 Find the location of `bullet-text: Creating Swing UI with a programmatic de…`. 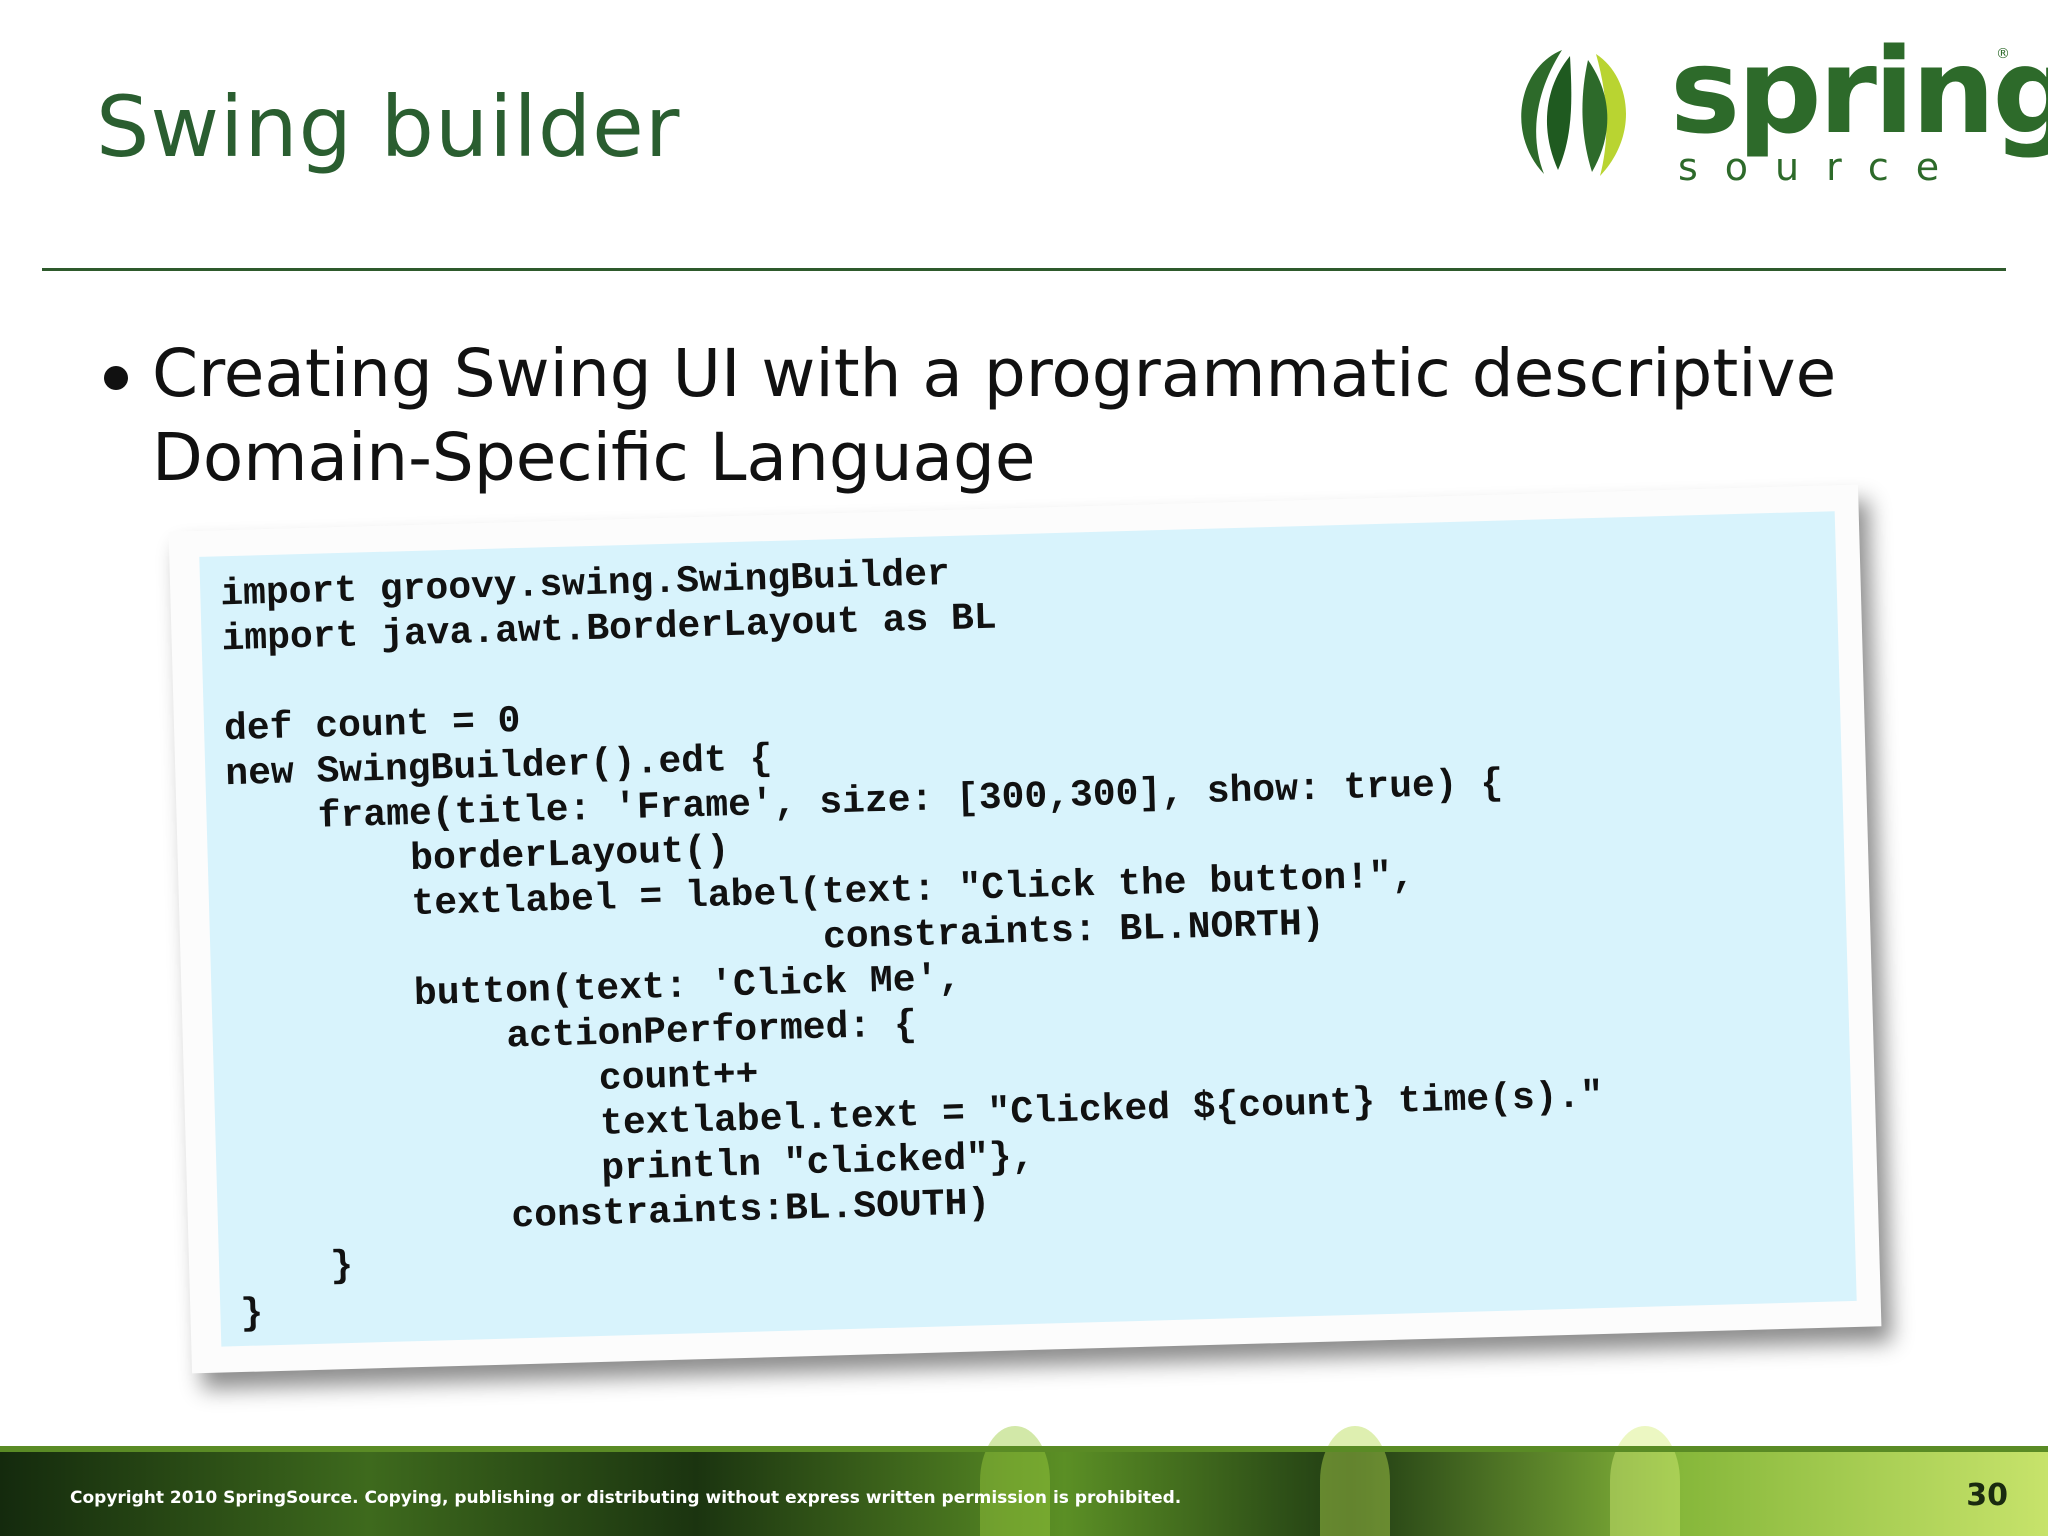

bullet-text: Creating Swing UI with a programmatic de… is located at coordinates (994, 415).